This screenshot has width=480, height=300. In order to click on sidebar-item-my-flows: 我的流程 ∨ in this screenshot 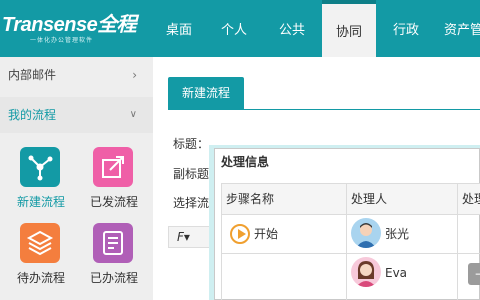, I will do `click(76, 115)`.